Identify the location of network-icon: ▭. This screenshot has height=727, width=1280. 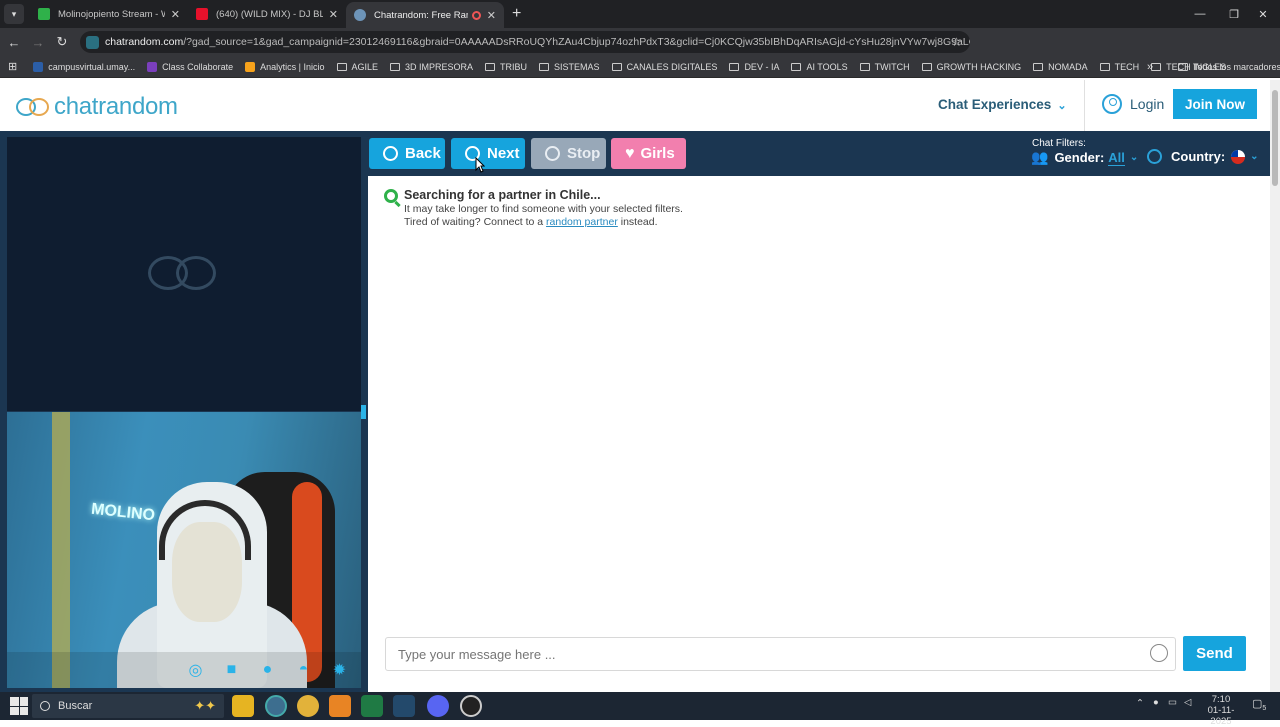
(1172, 702).